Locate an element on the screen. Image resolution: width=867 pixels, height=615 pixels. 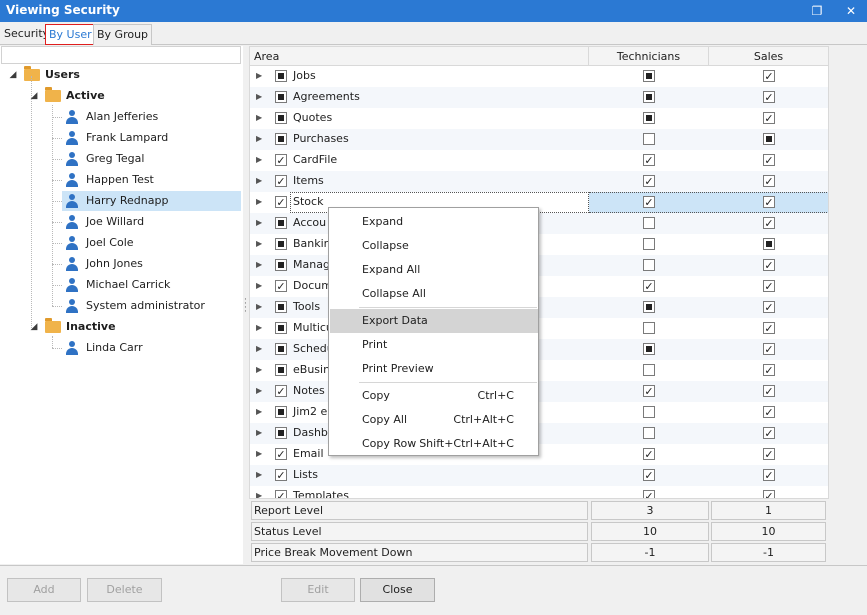
tree-node-user: John Jones is located at coordinates (152, 264).